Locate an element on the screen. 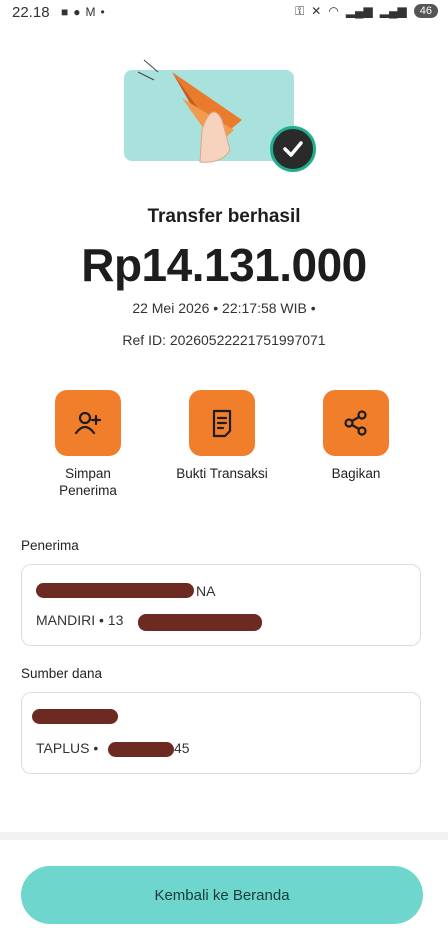  transfer-amount: Rp14.131.000 is located at coordinates (224, 265).